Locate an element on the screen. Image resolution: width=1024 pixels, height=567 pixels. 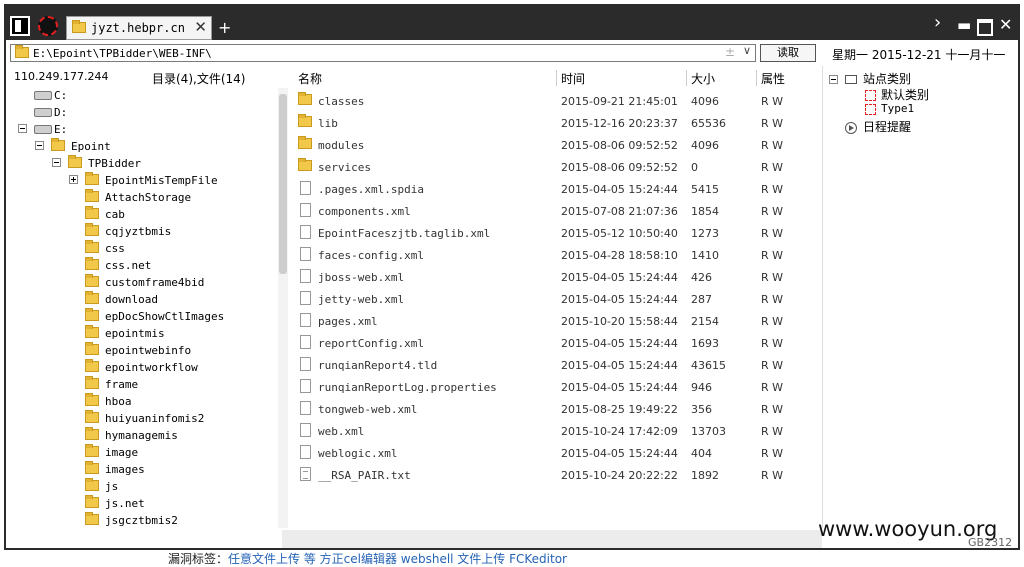
table-row: components.xml 2015-07-08 21:07:36 1854 R W is located at coordinates (555, 211).